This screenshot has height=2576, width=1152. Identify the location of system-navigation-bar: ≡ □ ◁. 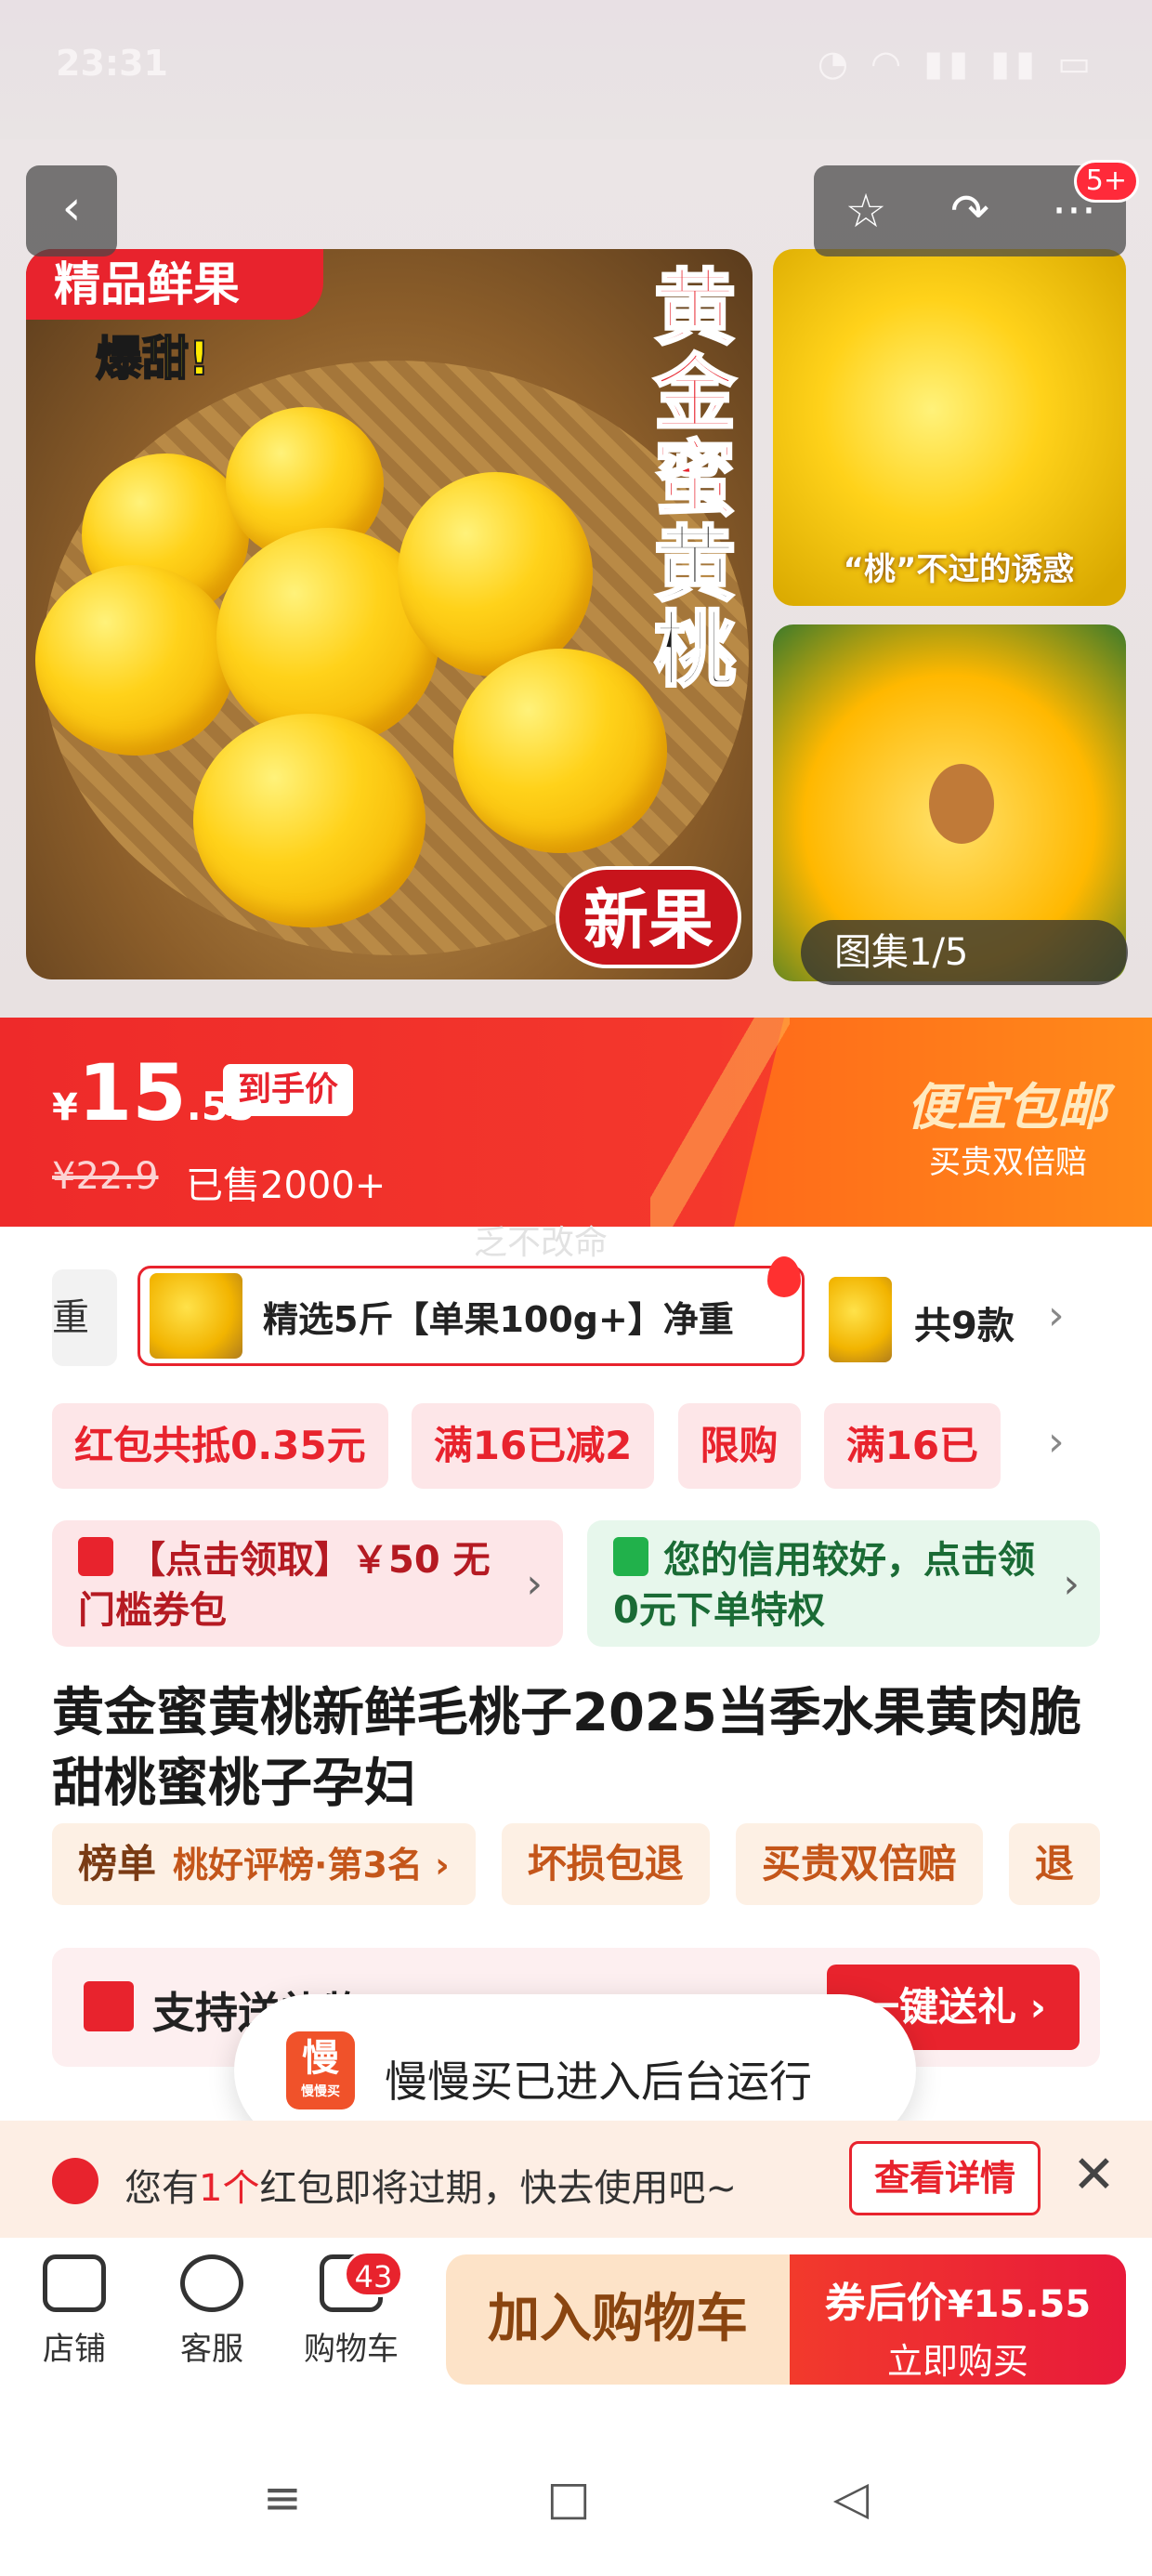
(576, 2496).